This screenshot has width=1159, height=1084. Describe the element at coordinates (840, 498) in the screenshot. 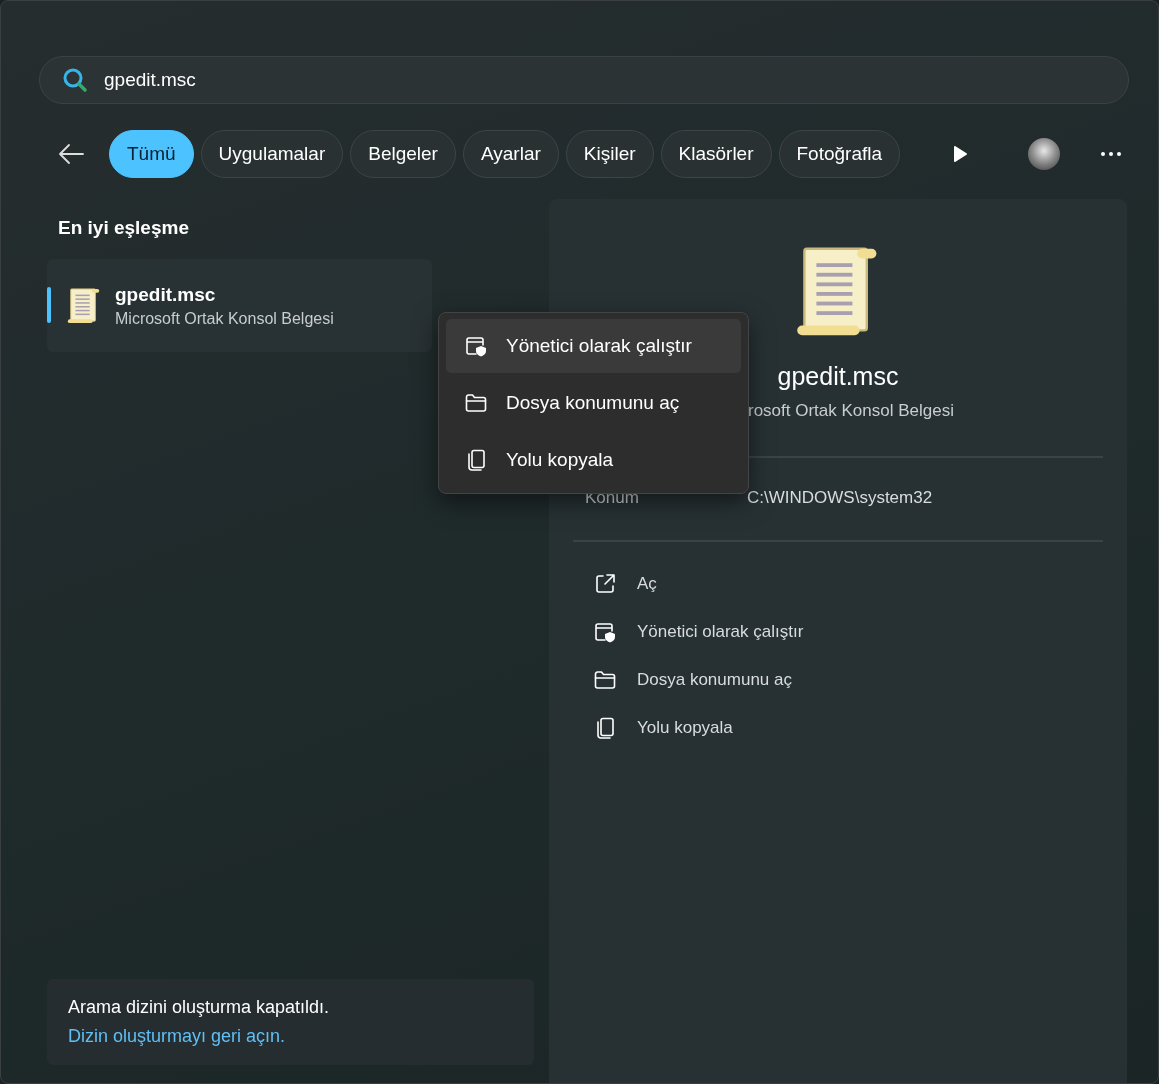

I see `location-value: C:\WINDOWS\system32` at that location.